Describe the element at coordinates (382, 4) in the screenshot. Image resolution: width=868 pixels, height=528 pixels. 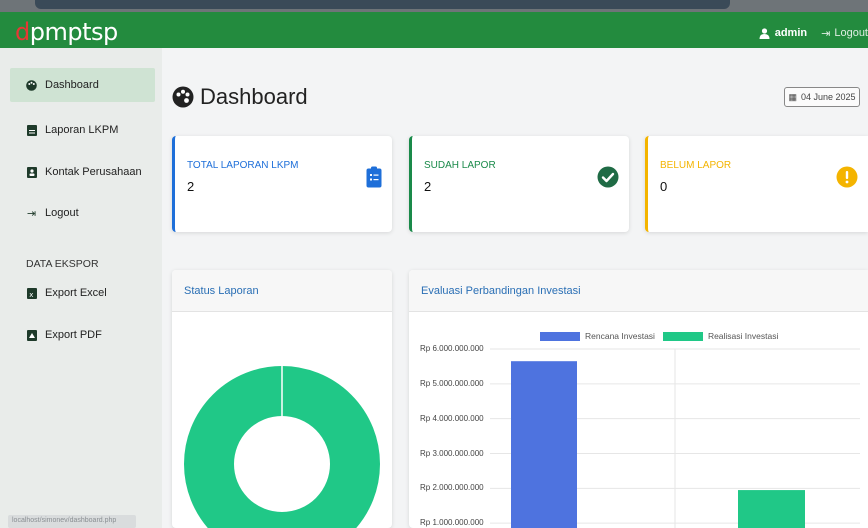
I see `address-bar` at that location.